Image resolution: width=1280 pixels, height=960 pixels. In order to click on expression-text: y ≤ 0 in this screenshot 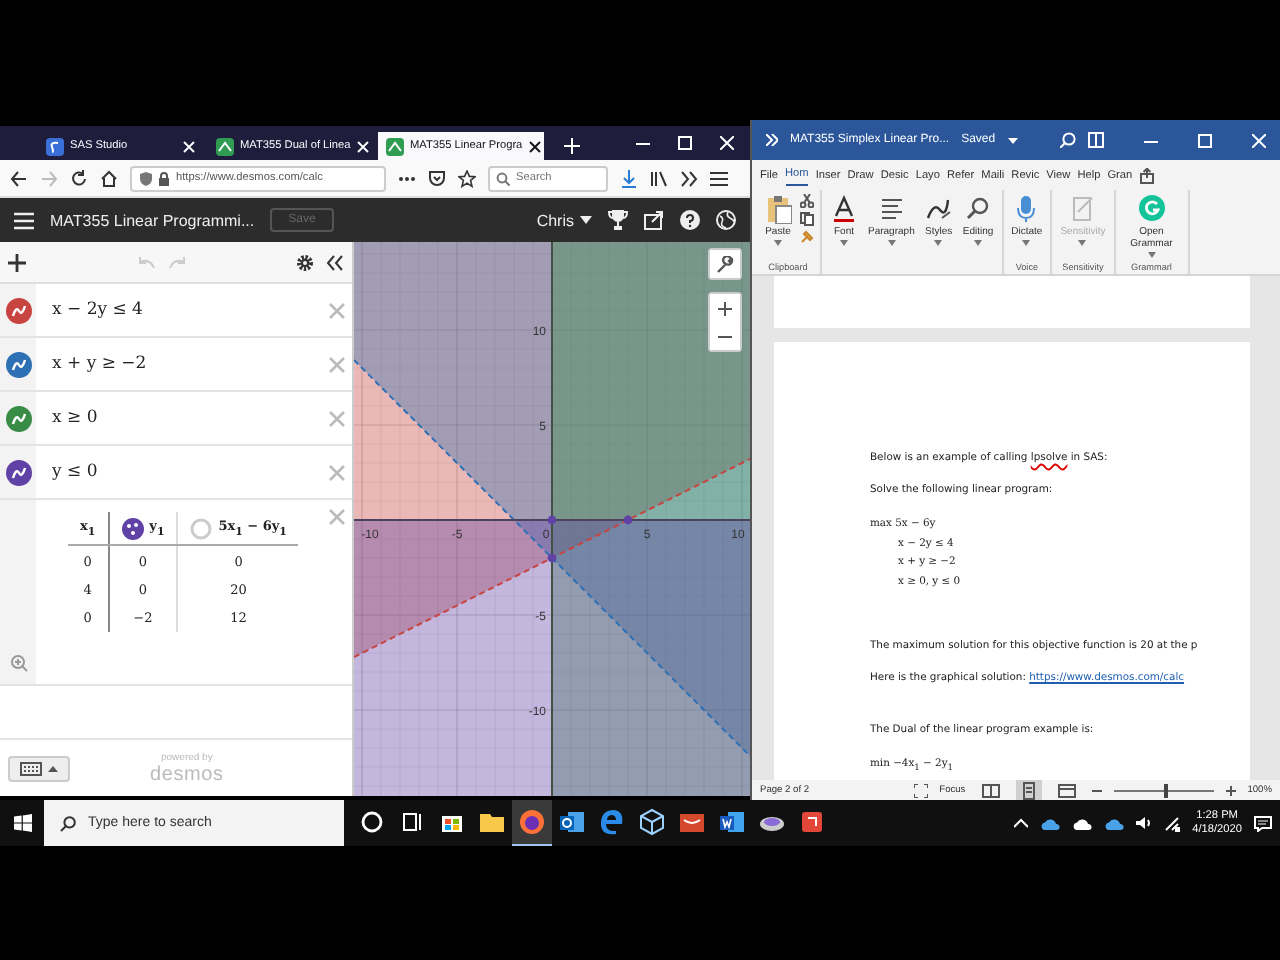, I will do `click(190, 472)`.